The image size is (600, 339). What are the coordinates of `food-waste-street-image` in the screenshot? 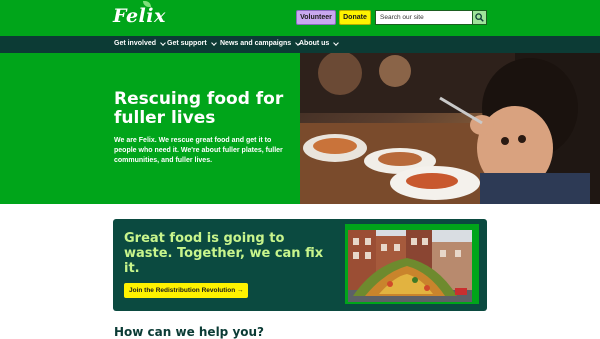 It's located at (412, 264).